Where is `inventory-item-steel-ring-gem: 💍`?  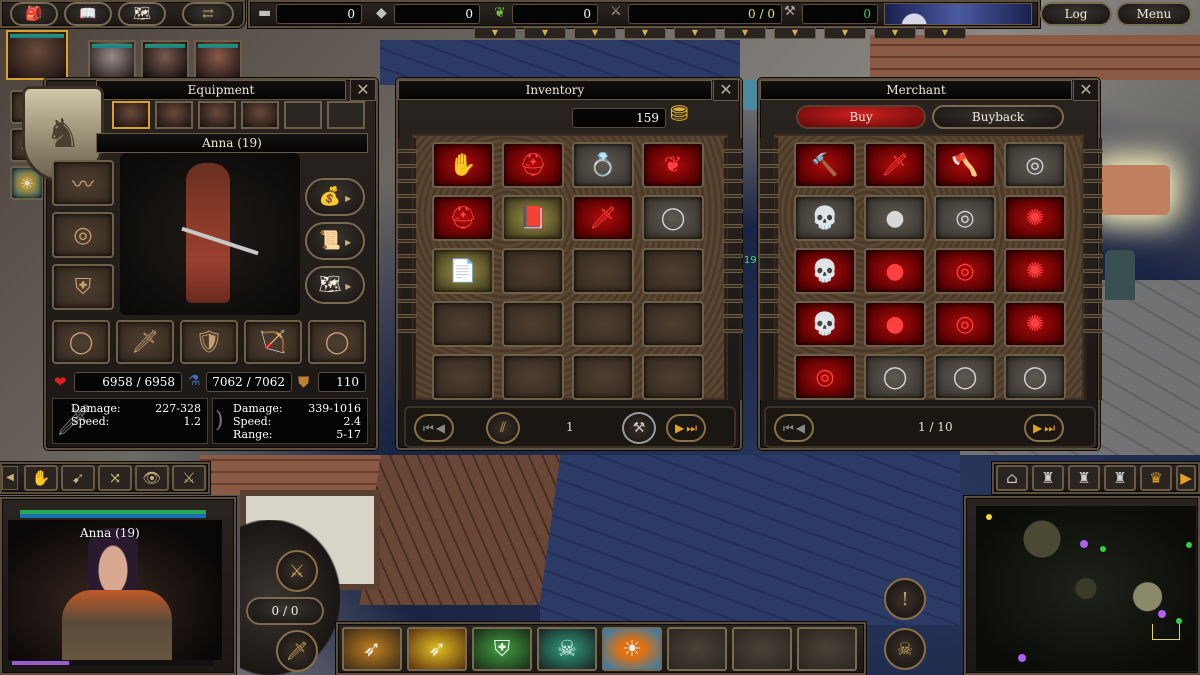 inventory-item-steel-ring-gem: 💍 is located at coordinates (603, 165).